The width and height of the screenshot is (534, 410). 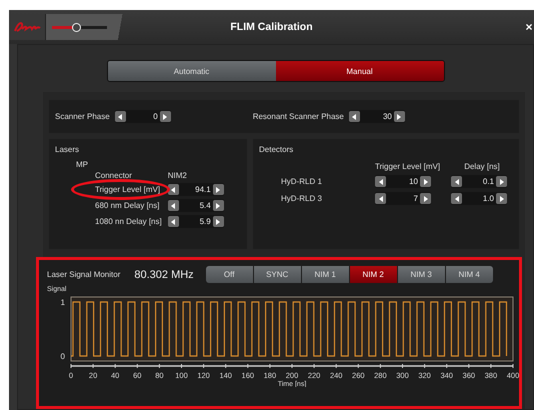 I want to click on source-tab: Off, so click(x=229, y=274).